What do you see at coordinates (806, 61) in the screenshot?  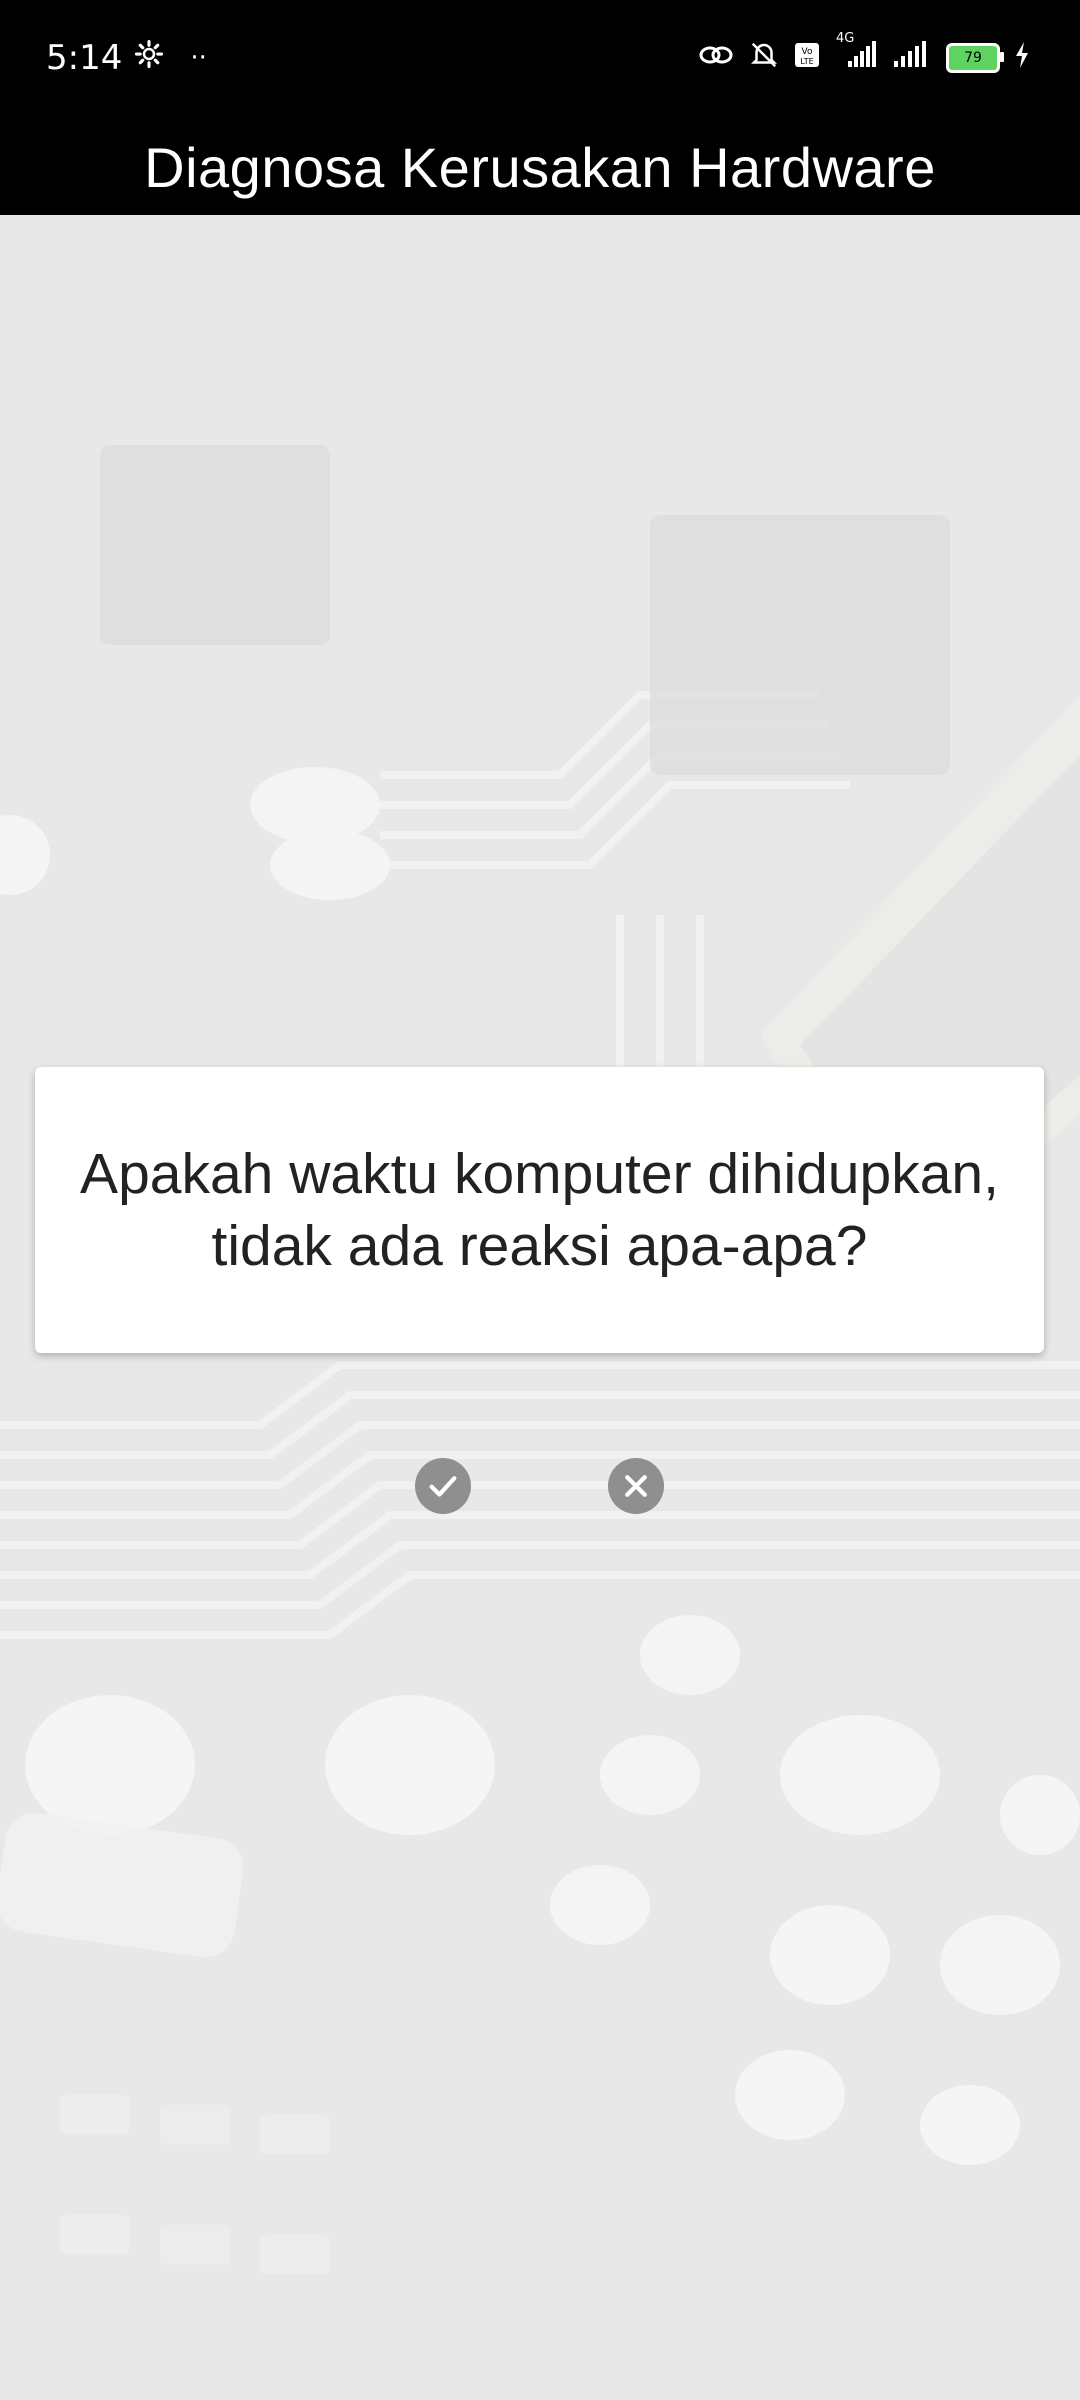 I see `svg-text: LTE` at bounding box center [806, 61].